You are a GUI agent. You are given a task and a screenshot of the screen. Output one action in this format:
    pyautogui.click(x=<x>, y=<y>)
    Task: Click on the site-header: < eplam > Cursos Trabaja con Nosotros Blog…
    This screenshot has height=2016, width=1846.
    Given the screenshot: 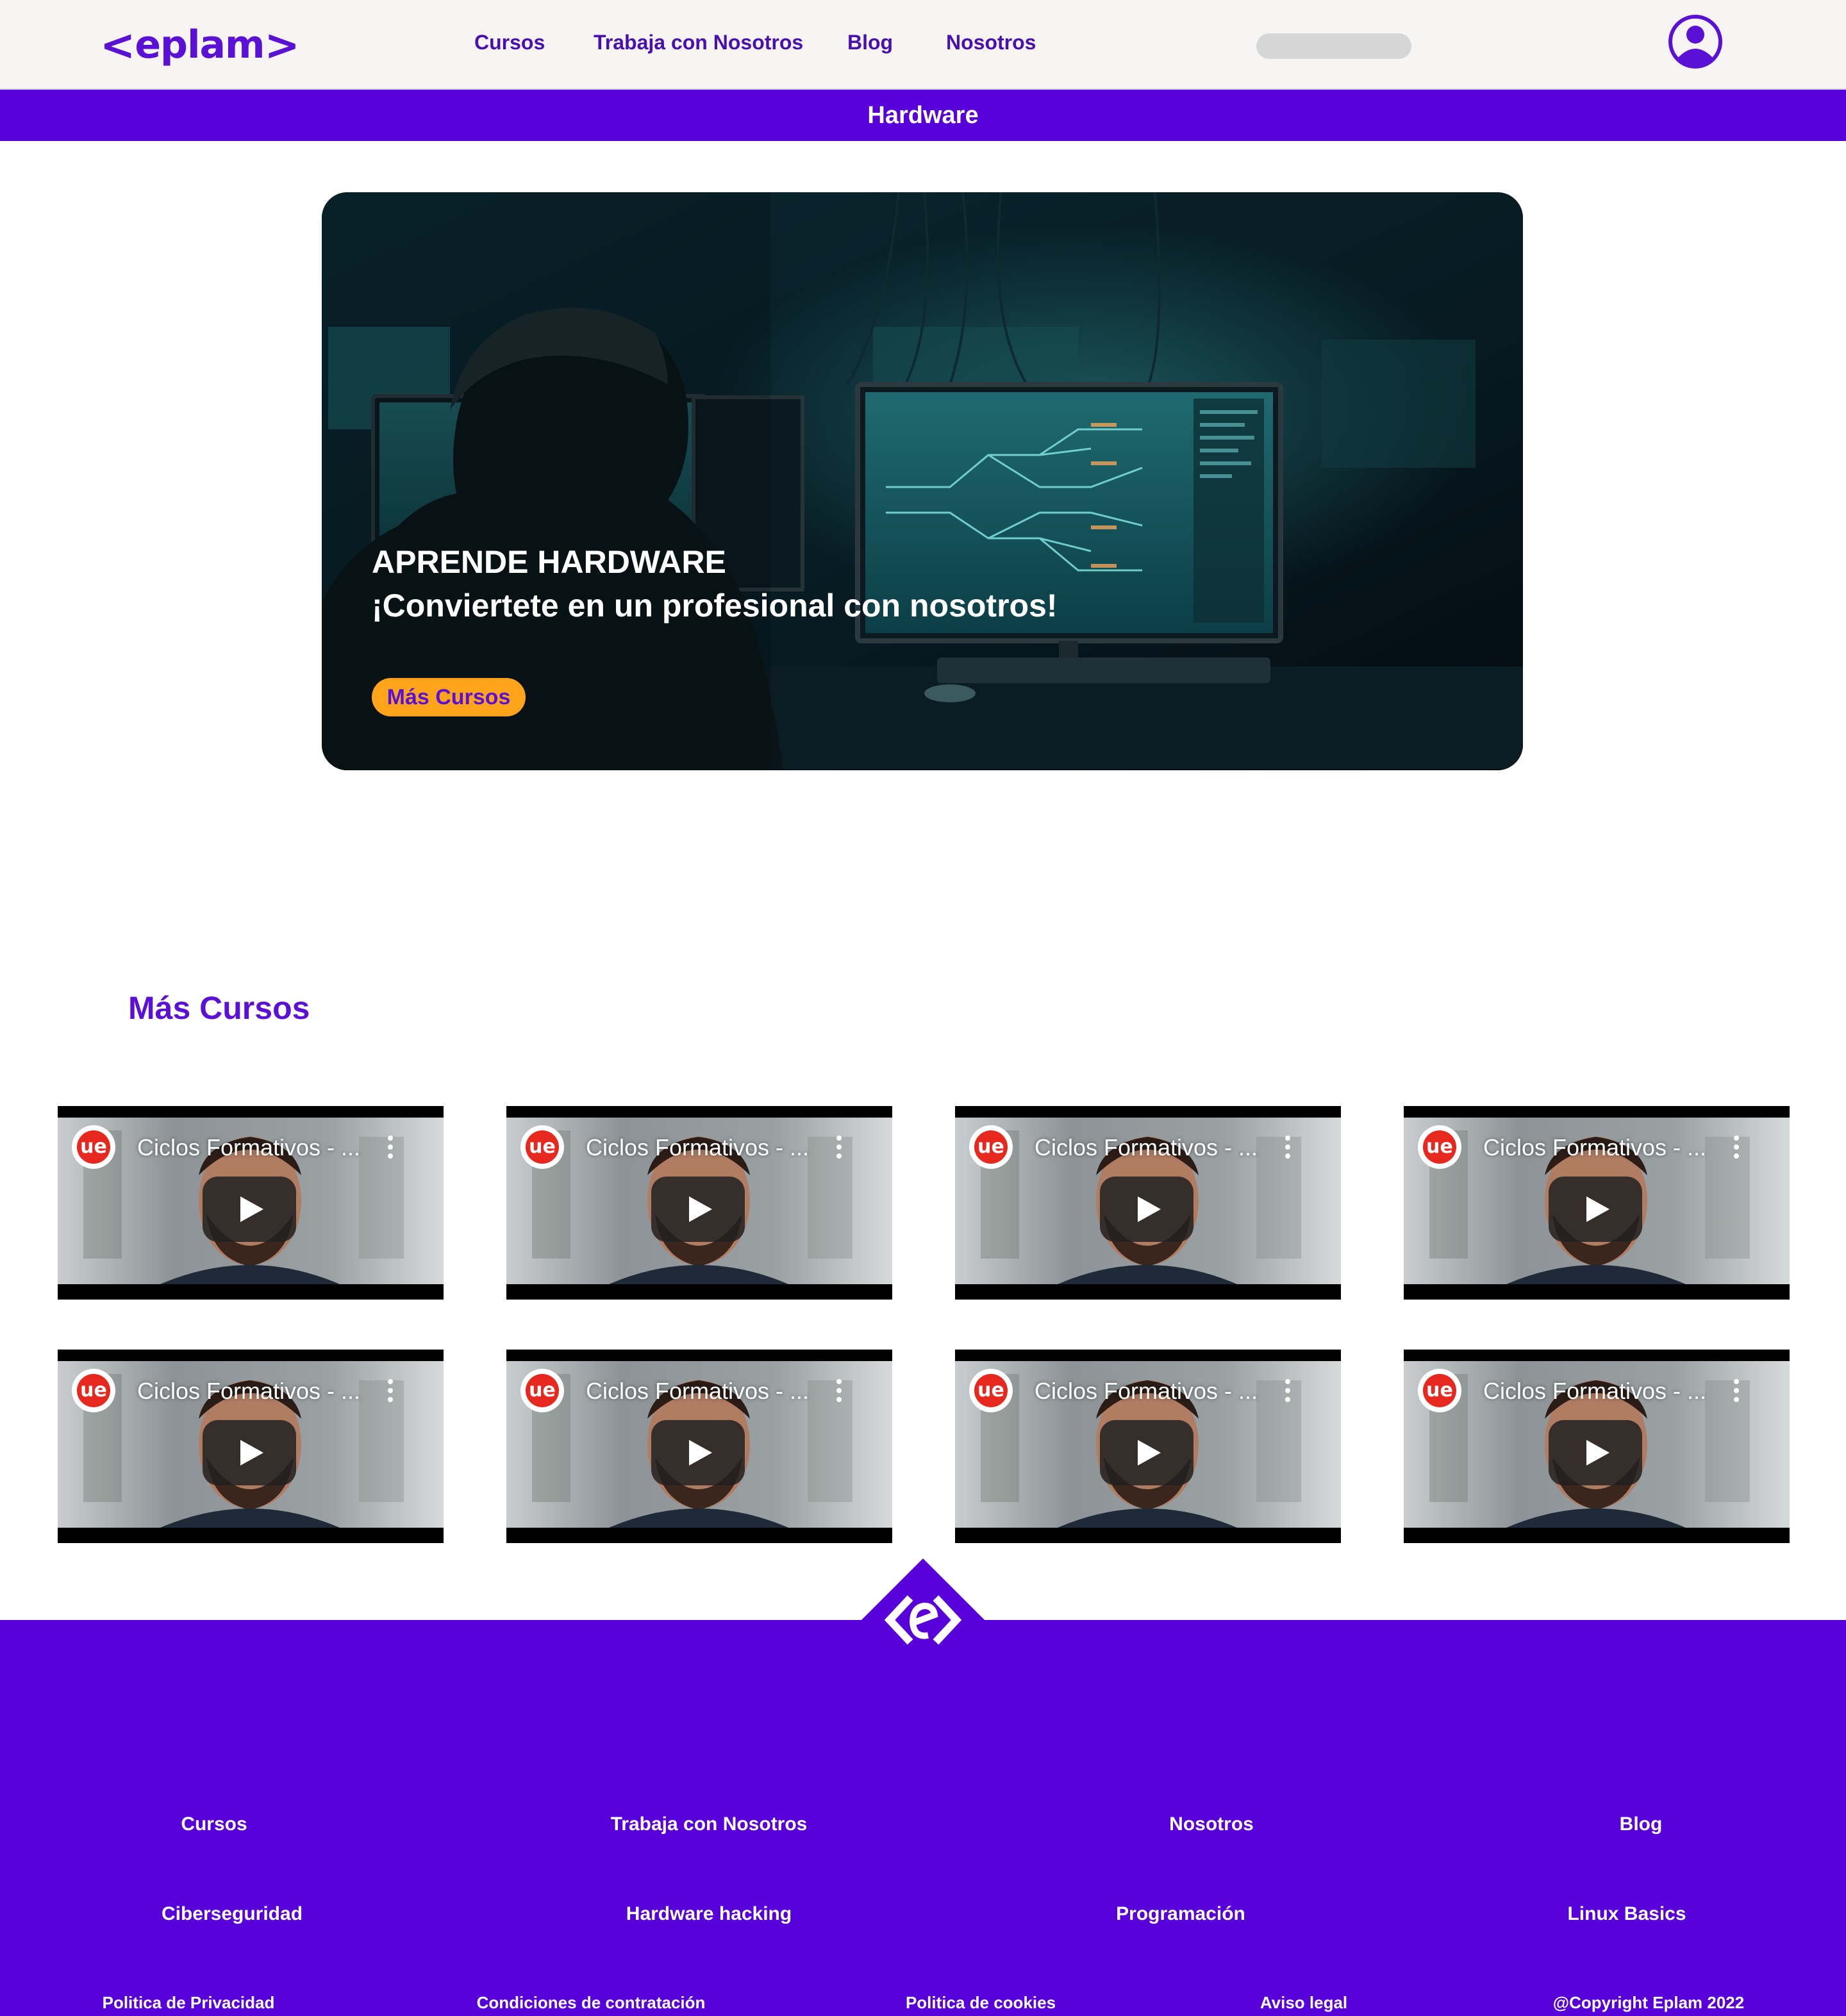 What is the action you would take?
    pyautogui.click(x=923, y=45)
    